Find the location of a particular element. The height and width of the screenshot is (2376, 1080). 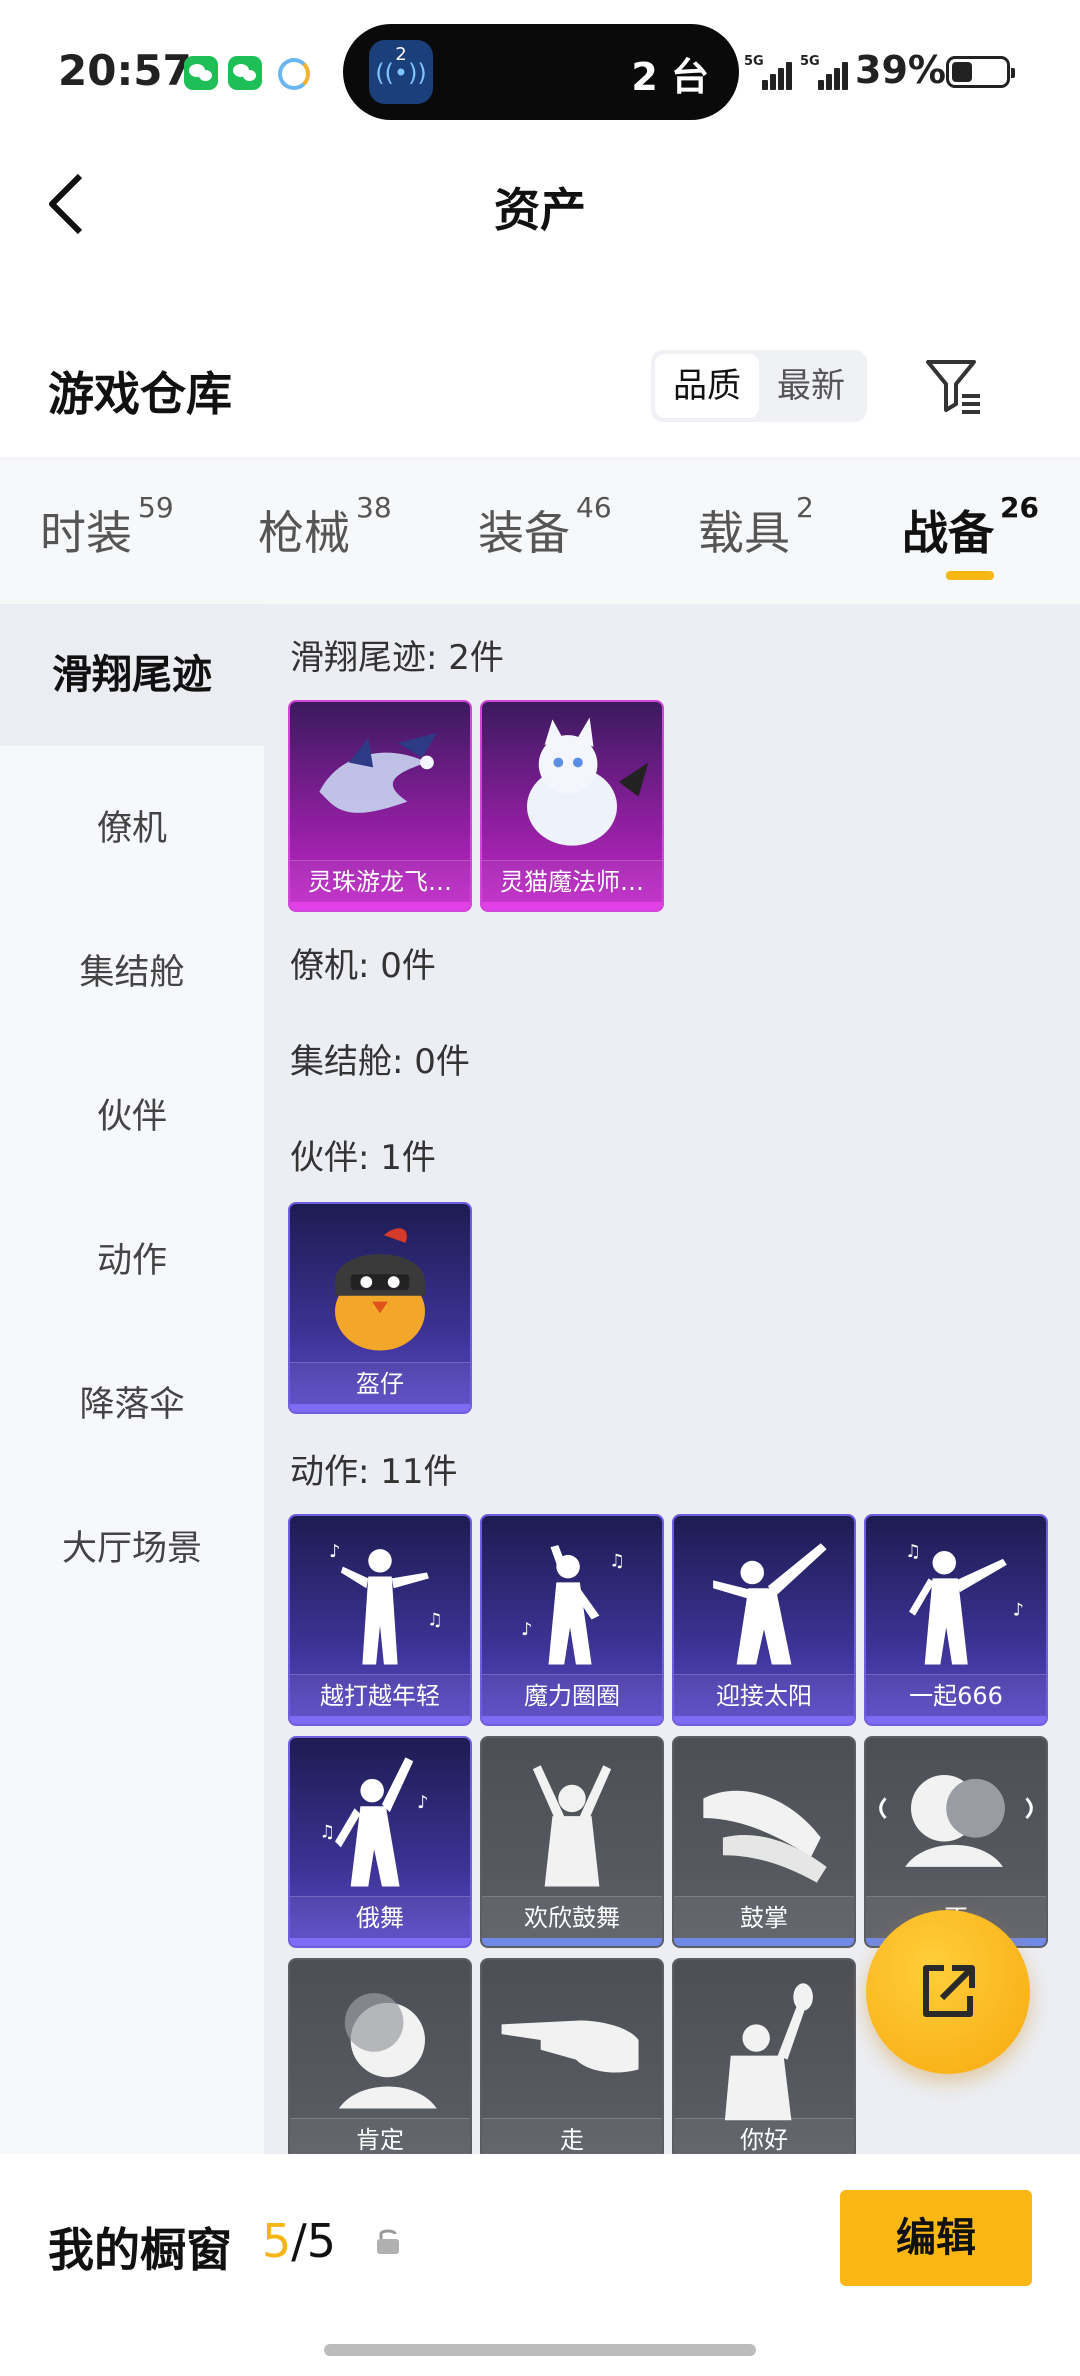

item-card: 盔仔 is located at coordinates (380, 1308).